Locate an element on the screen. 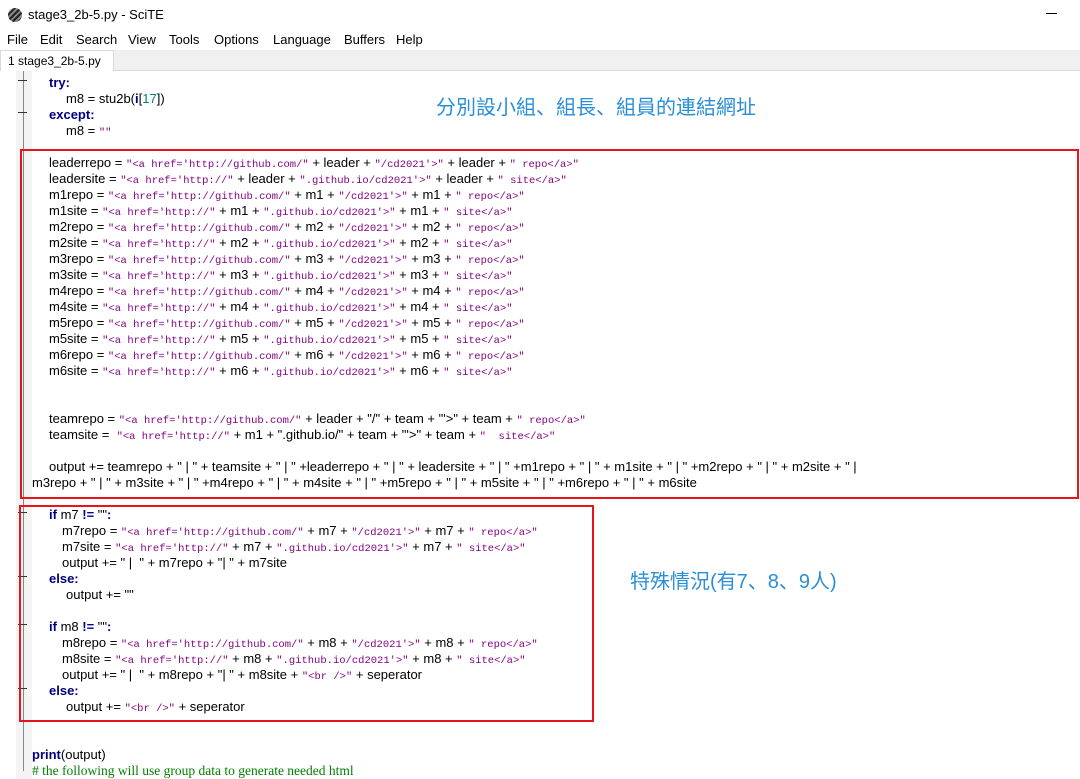 Image resolution: width=1080 pixels, height=779 pixels. code-line: print(output) is located at coordinates (69, 755).